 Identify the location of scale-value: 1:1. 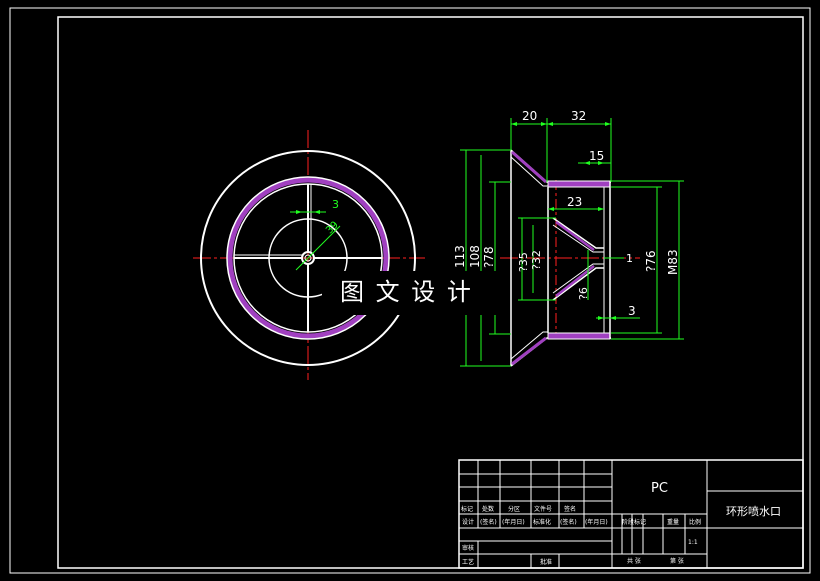
(693, 542).